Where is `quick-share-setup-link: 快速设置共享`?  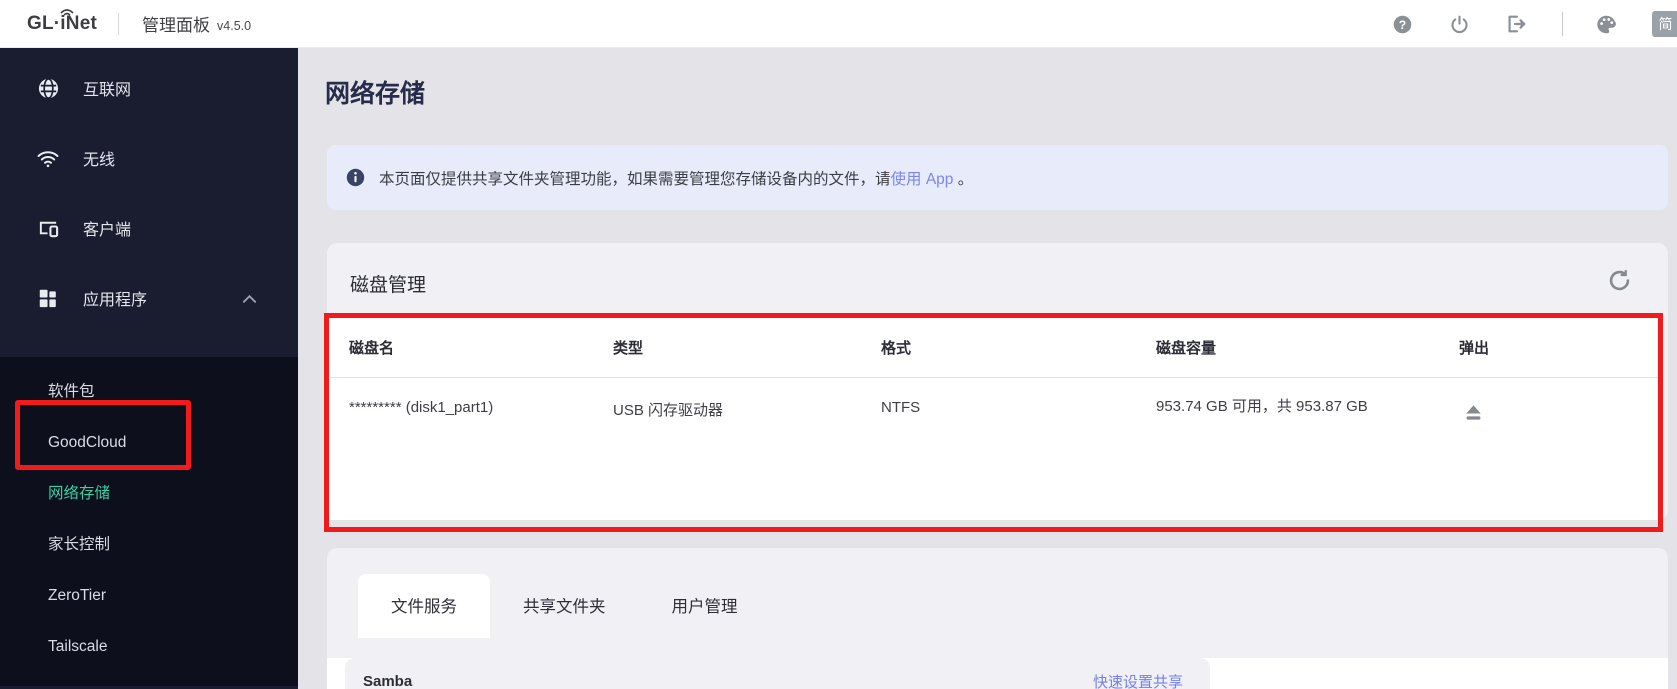
quick-share-setup-link: 快速设置共享 is located at coordinates (1138, 680).